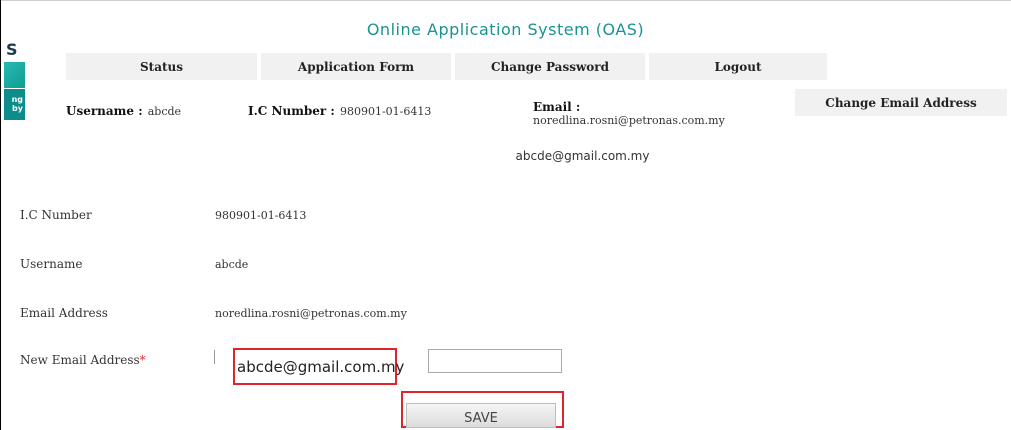 This screenshot has height=430, width=1011. Describe the element at coordinates (80, 360) in the screenshot. I see `new-email-label-text: New Email Address` at that location.